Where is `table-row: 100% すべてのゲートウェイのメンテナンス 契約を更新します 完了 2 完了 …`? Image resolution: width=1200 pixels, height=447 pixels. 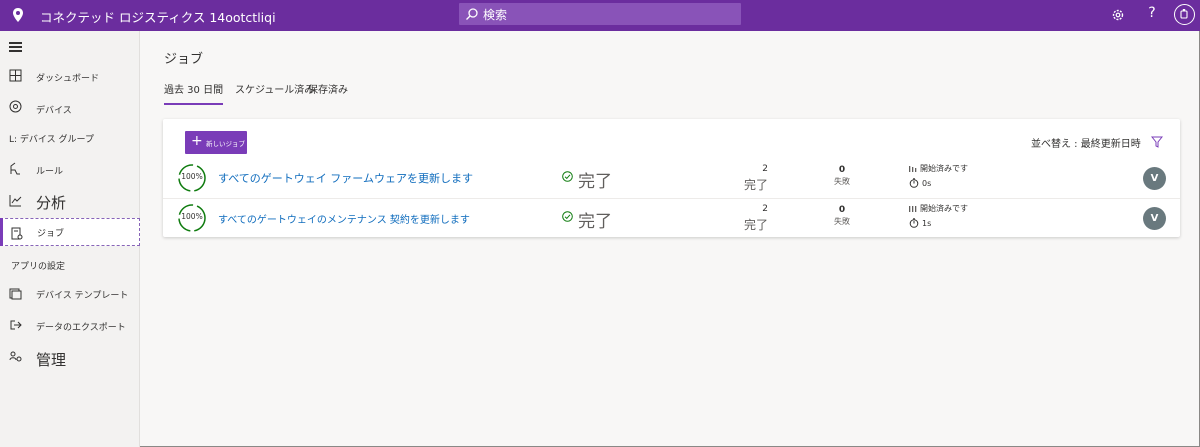 table-row: 100% すべてのゲートウェイのメンテナンス 契約を更新します 完了 2 完了 … is located at coordinates (671, 219).